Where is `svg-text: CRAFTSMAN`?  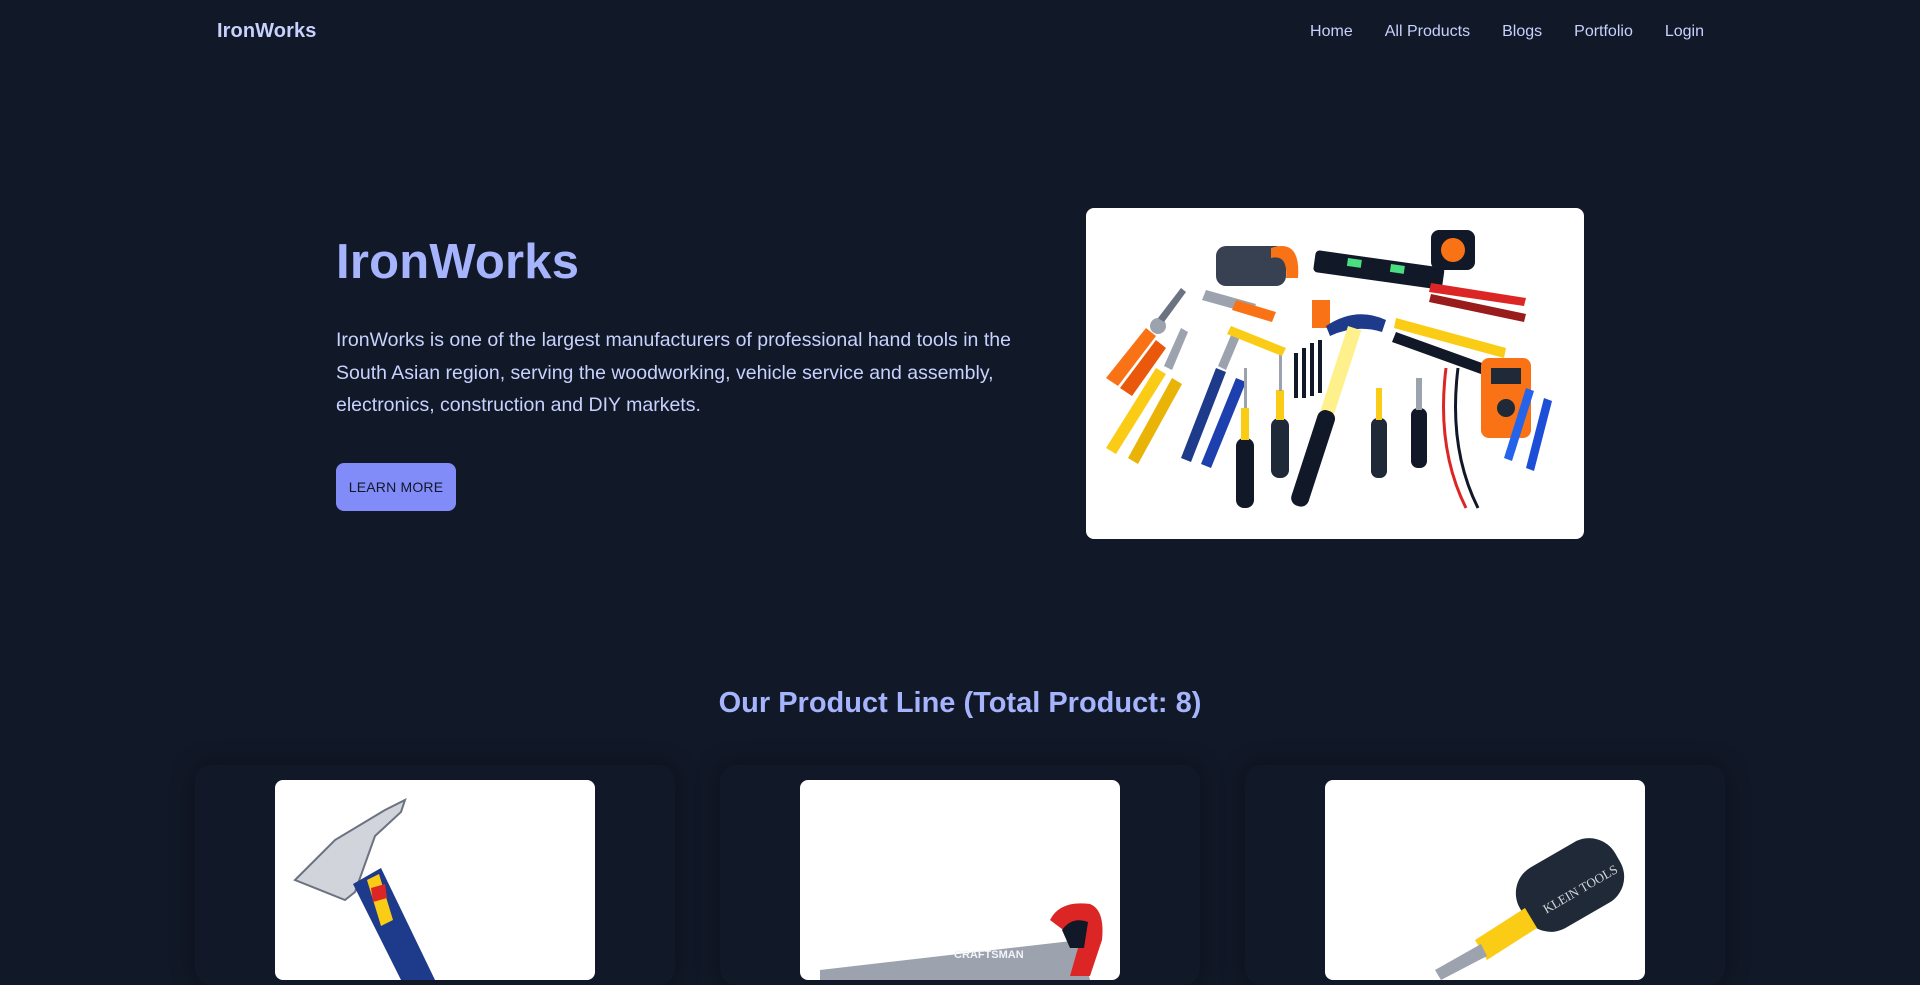 svg-text: CRAFTSMAN is located at coordinates (989, 955).